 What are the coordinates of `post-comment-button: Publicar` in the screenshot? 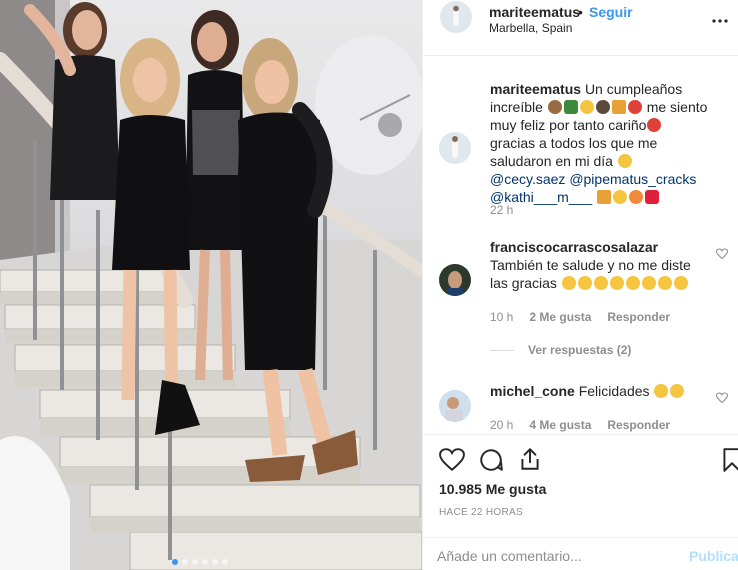 It's located at (713, 556).